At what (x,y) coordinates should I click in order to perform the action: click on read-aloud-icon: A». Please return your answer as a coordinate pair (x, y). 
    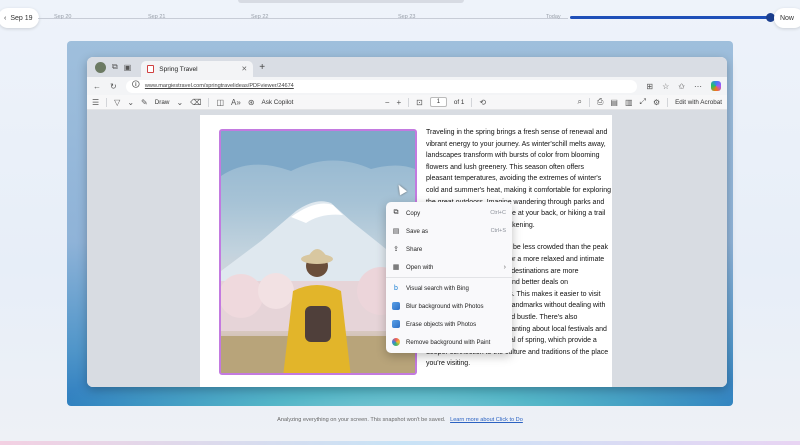
    Looking at the image, I should click on (236, 102).